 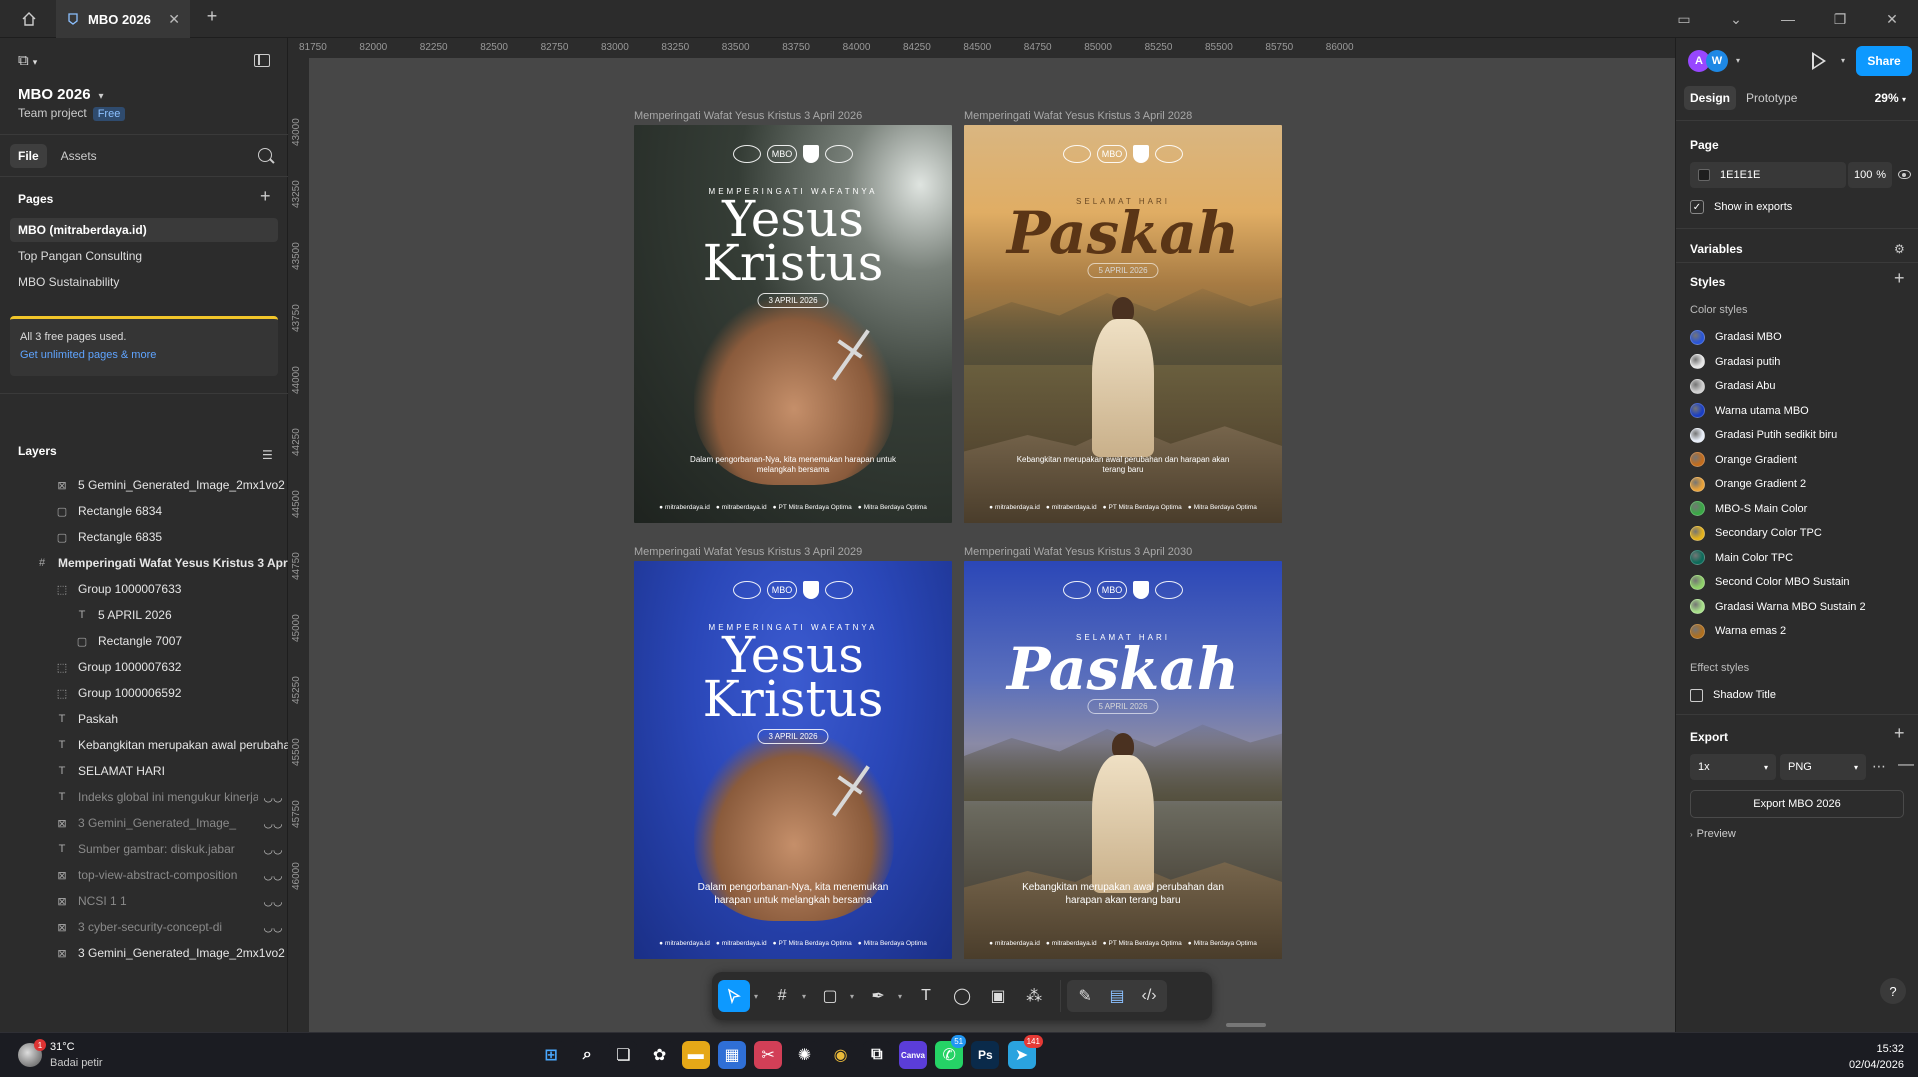 I want to click on snipping-tool-app: ✂, so click(x=768, y=1055).